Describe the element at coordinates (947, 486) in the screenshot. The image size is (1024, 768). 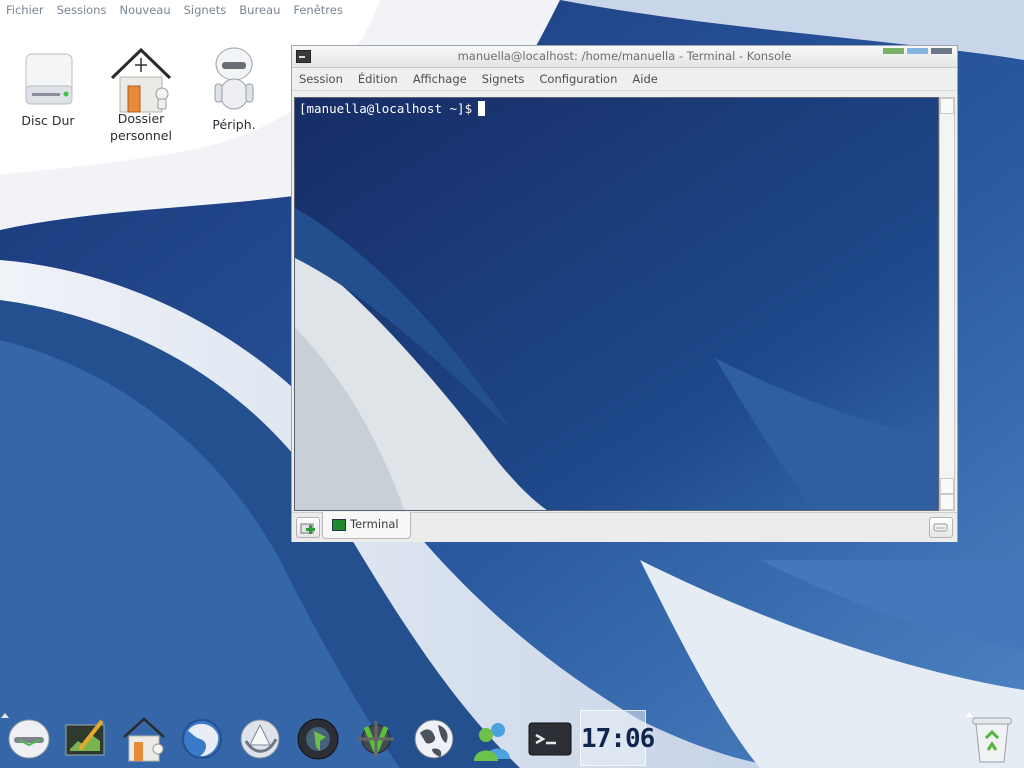
I see `scroll-up-button` at that location.